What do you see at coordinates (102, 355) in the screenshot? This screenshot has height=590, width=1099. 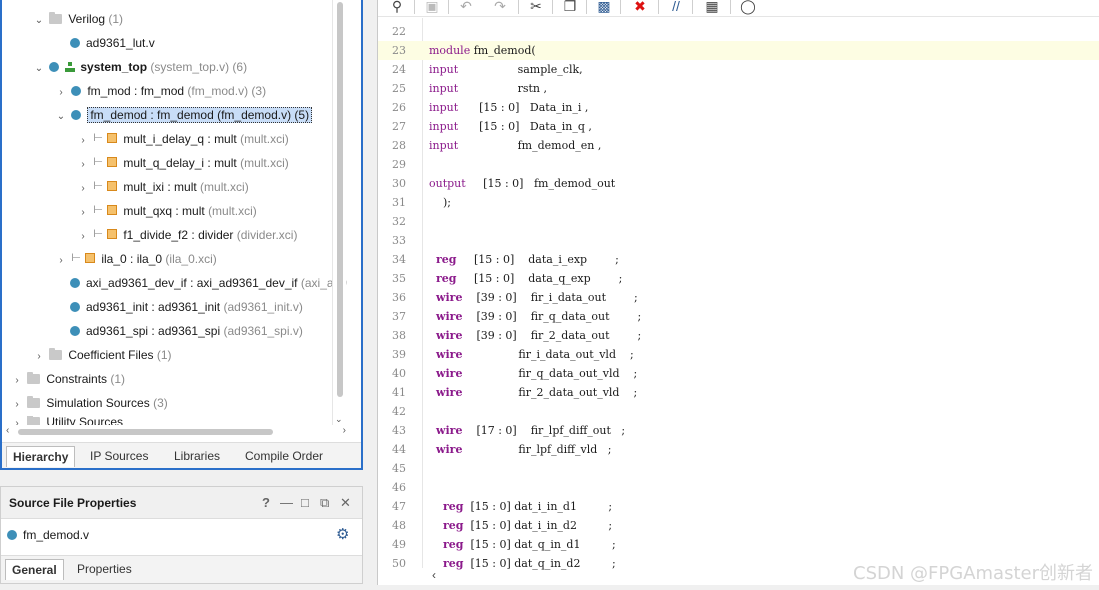 I see `tree-item-coefficient-files: › Coefficient Files (1)` at bounding box center [102, 355].